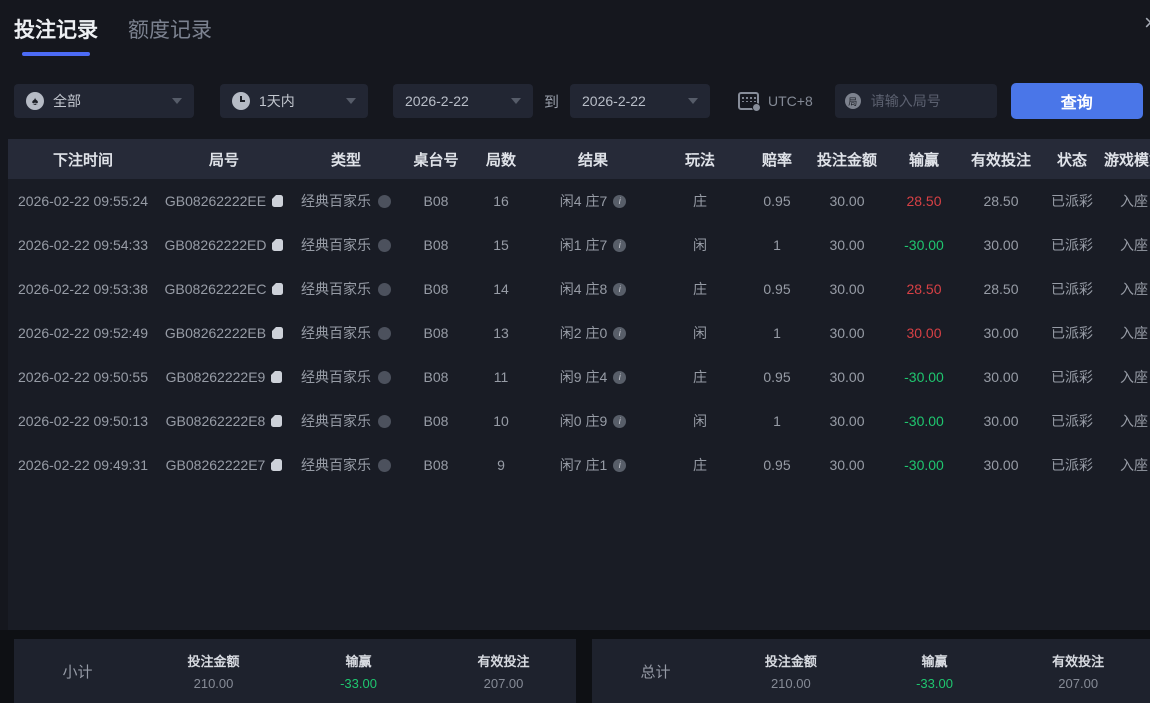 This screenshot has height=703, width=1150. I want to click on col-header-game-type: 类型, so click(345, 160).